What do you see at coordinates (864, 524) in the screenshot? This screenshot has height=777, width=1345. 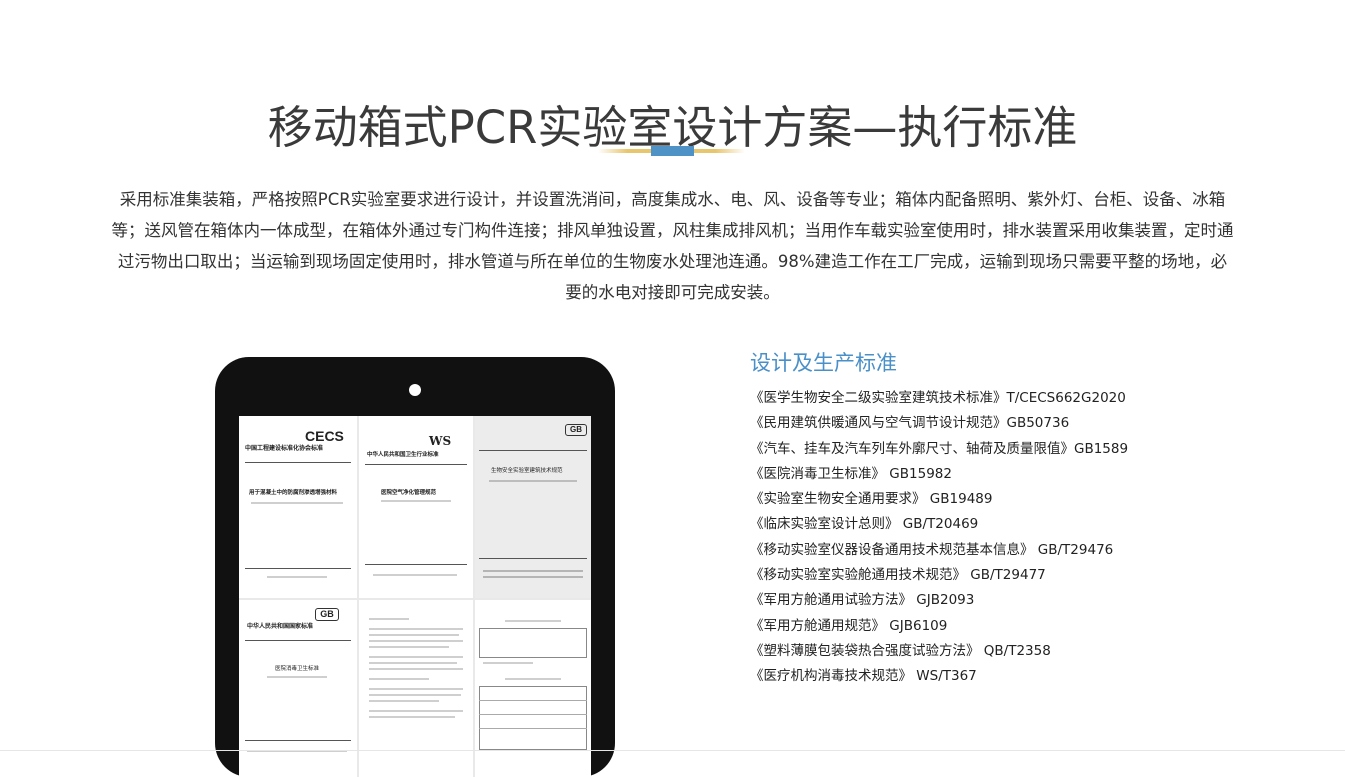 I see `standard-item: 《临床实验室设计总则》 GB/T20469` at bounding box center [864, 524].